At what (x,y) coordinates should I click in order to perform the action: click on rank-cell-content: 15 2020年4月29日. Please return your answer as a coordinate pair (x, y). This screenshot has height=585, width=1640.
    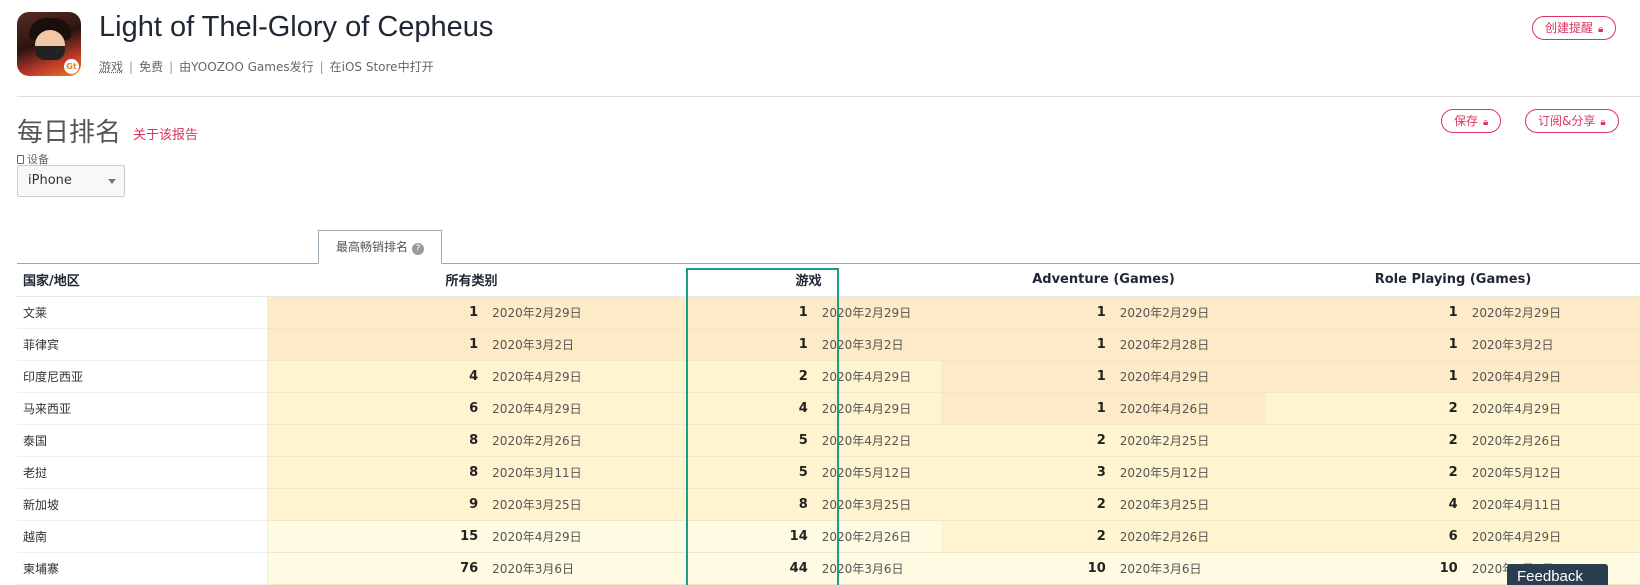
    Looking at the image, I should click on (472, 536).